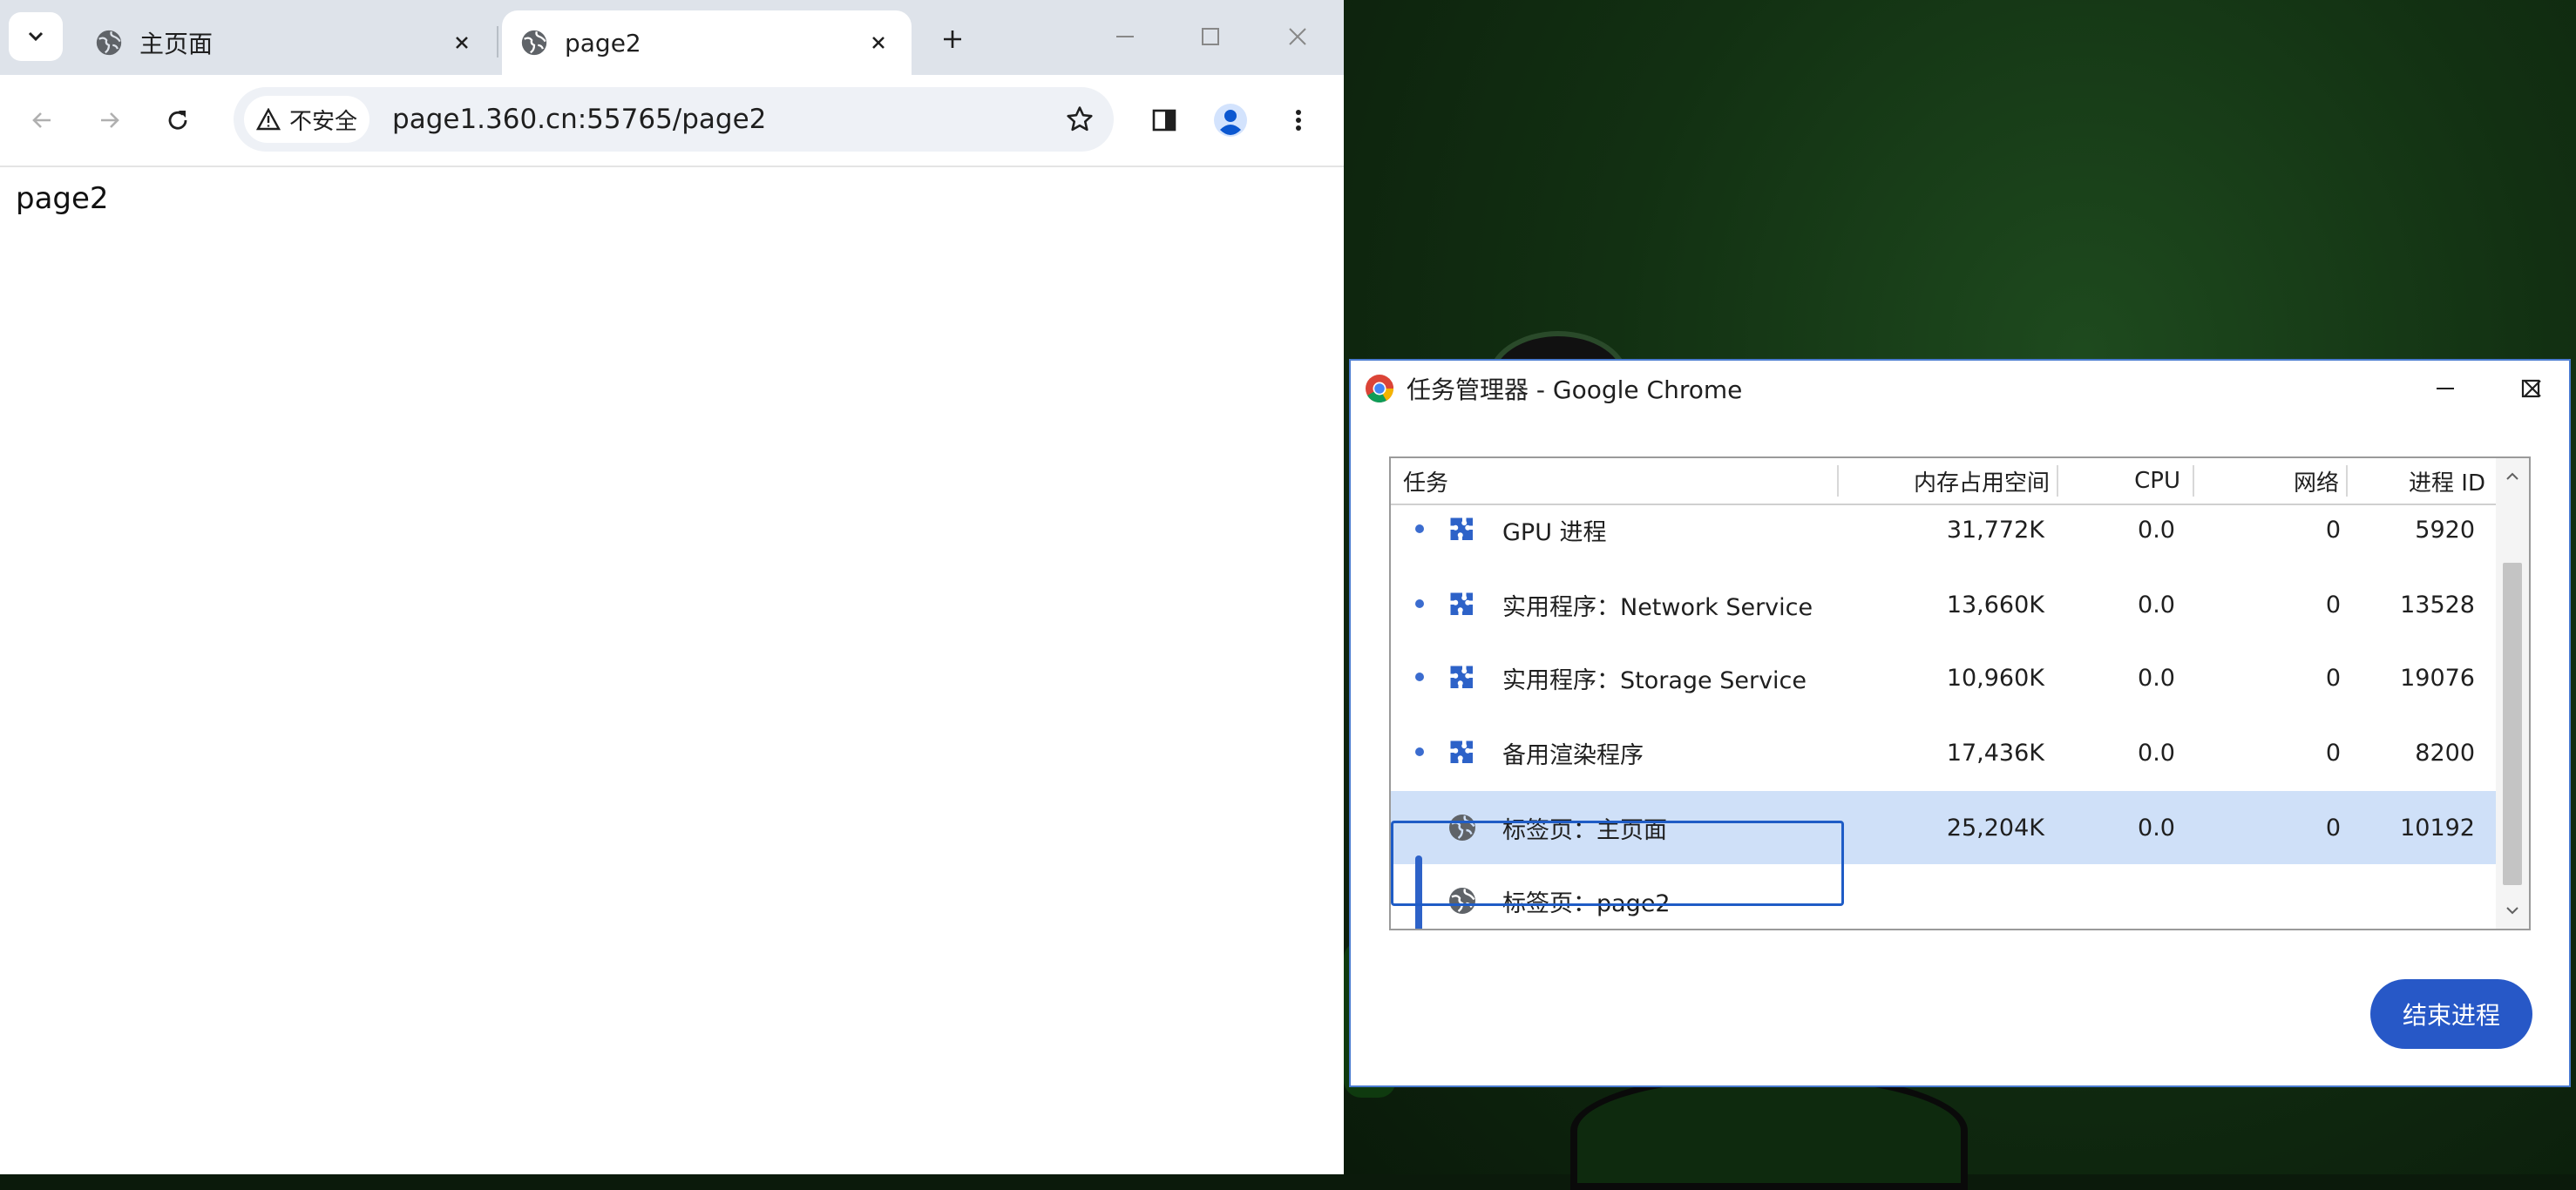  What do you see at coordinates (2438, 605) in the screenshot?
I see `row-pid: 13528` at bounding box center [2438, 605].